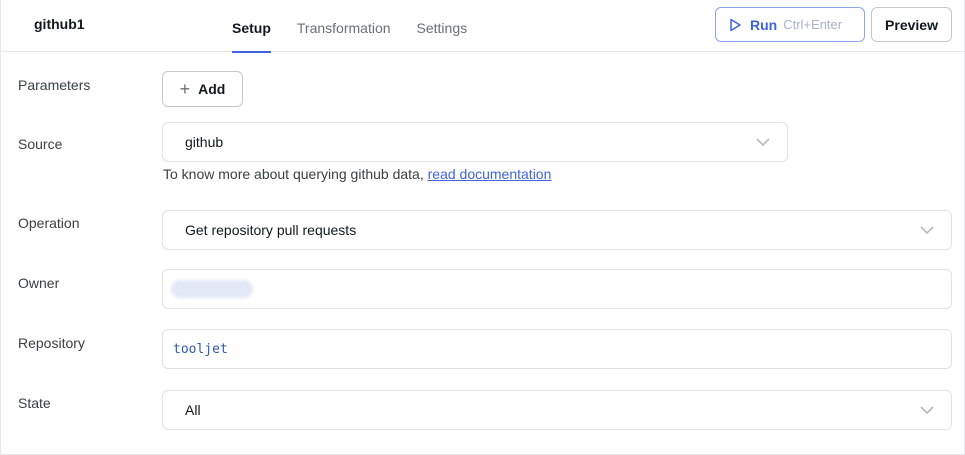  I want to click on operation-label: Operation, so click(49, 223).